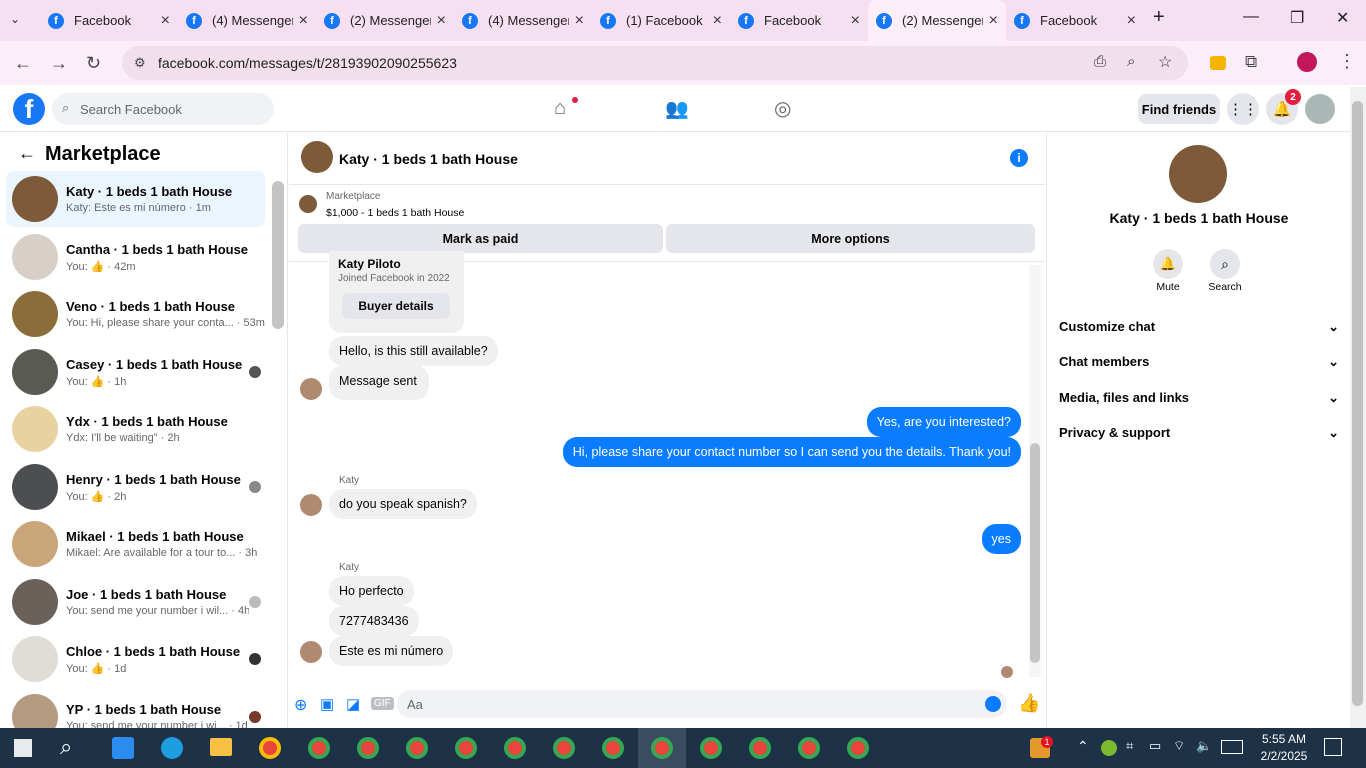  Describe the element at coordinates (1165, 62) in the screenshot. I see `bookmark-star-icon: ☆` at that location.